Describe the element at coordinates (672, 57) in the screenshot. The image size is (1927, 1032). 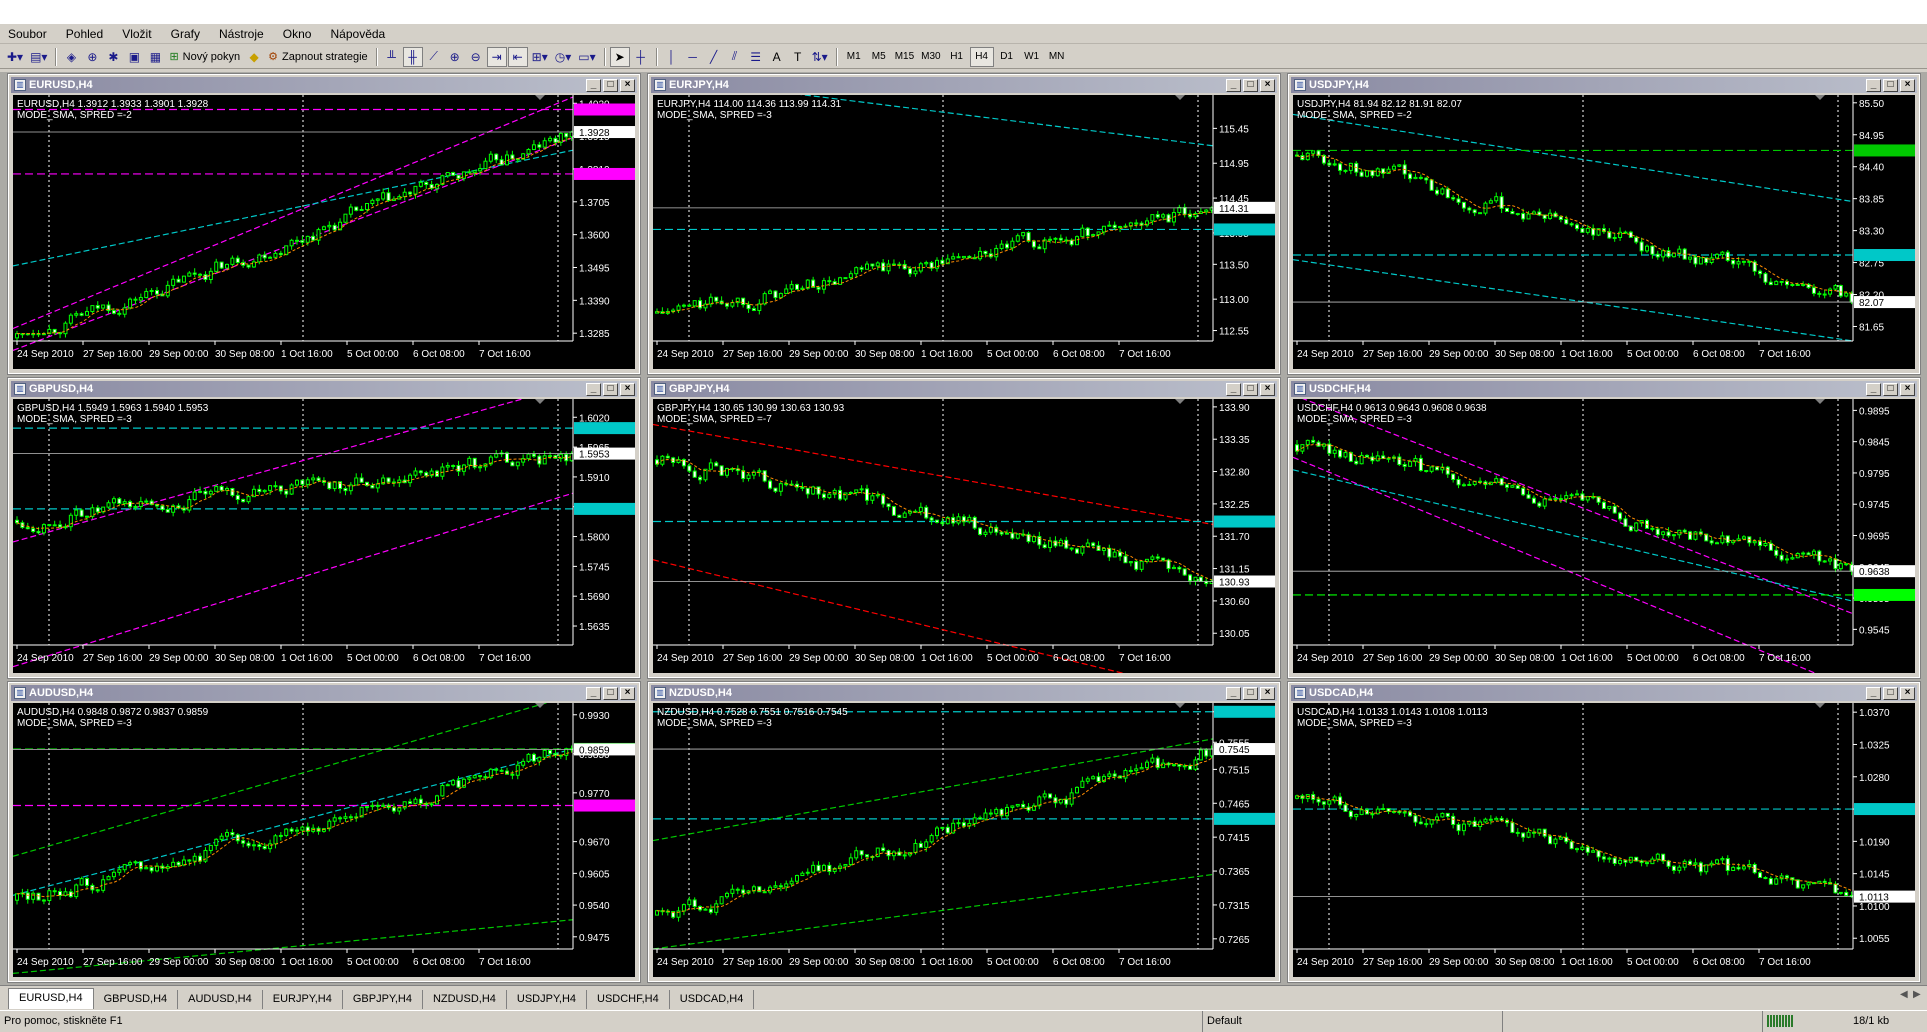
I see `vertical-line-icon: │` at that location.